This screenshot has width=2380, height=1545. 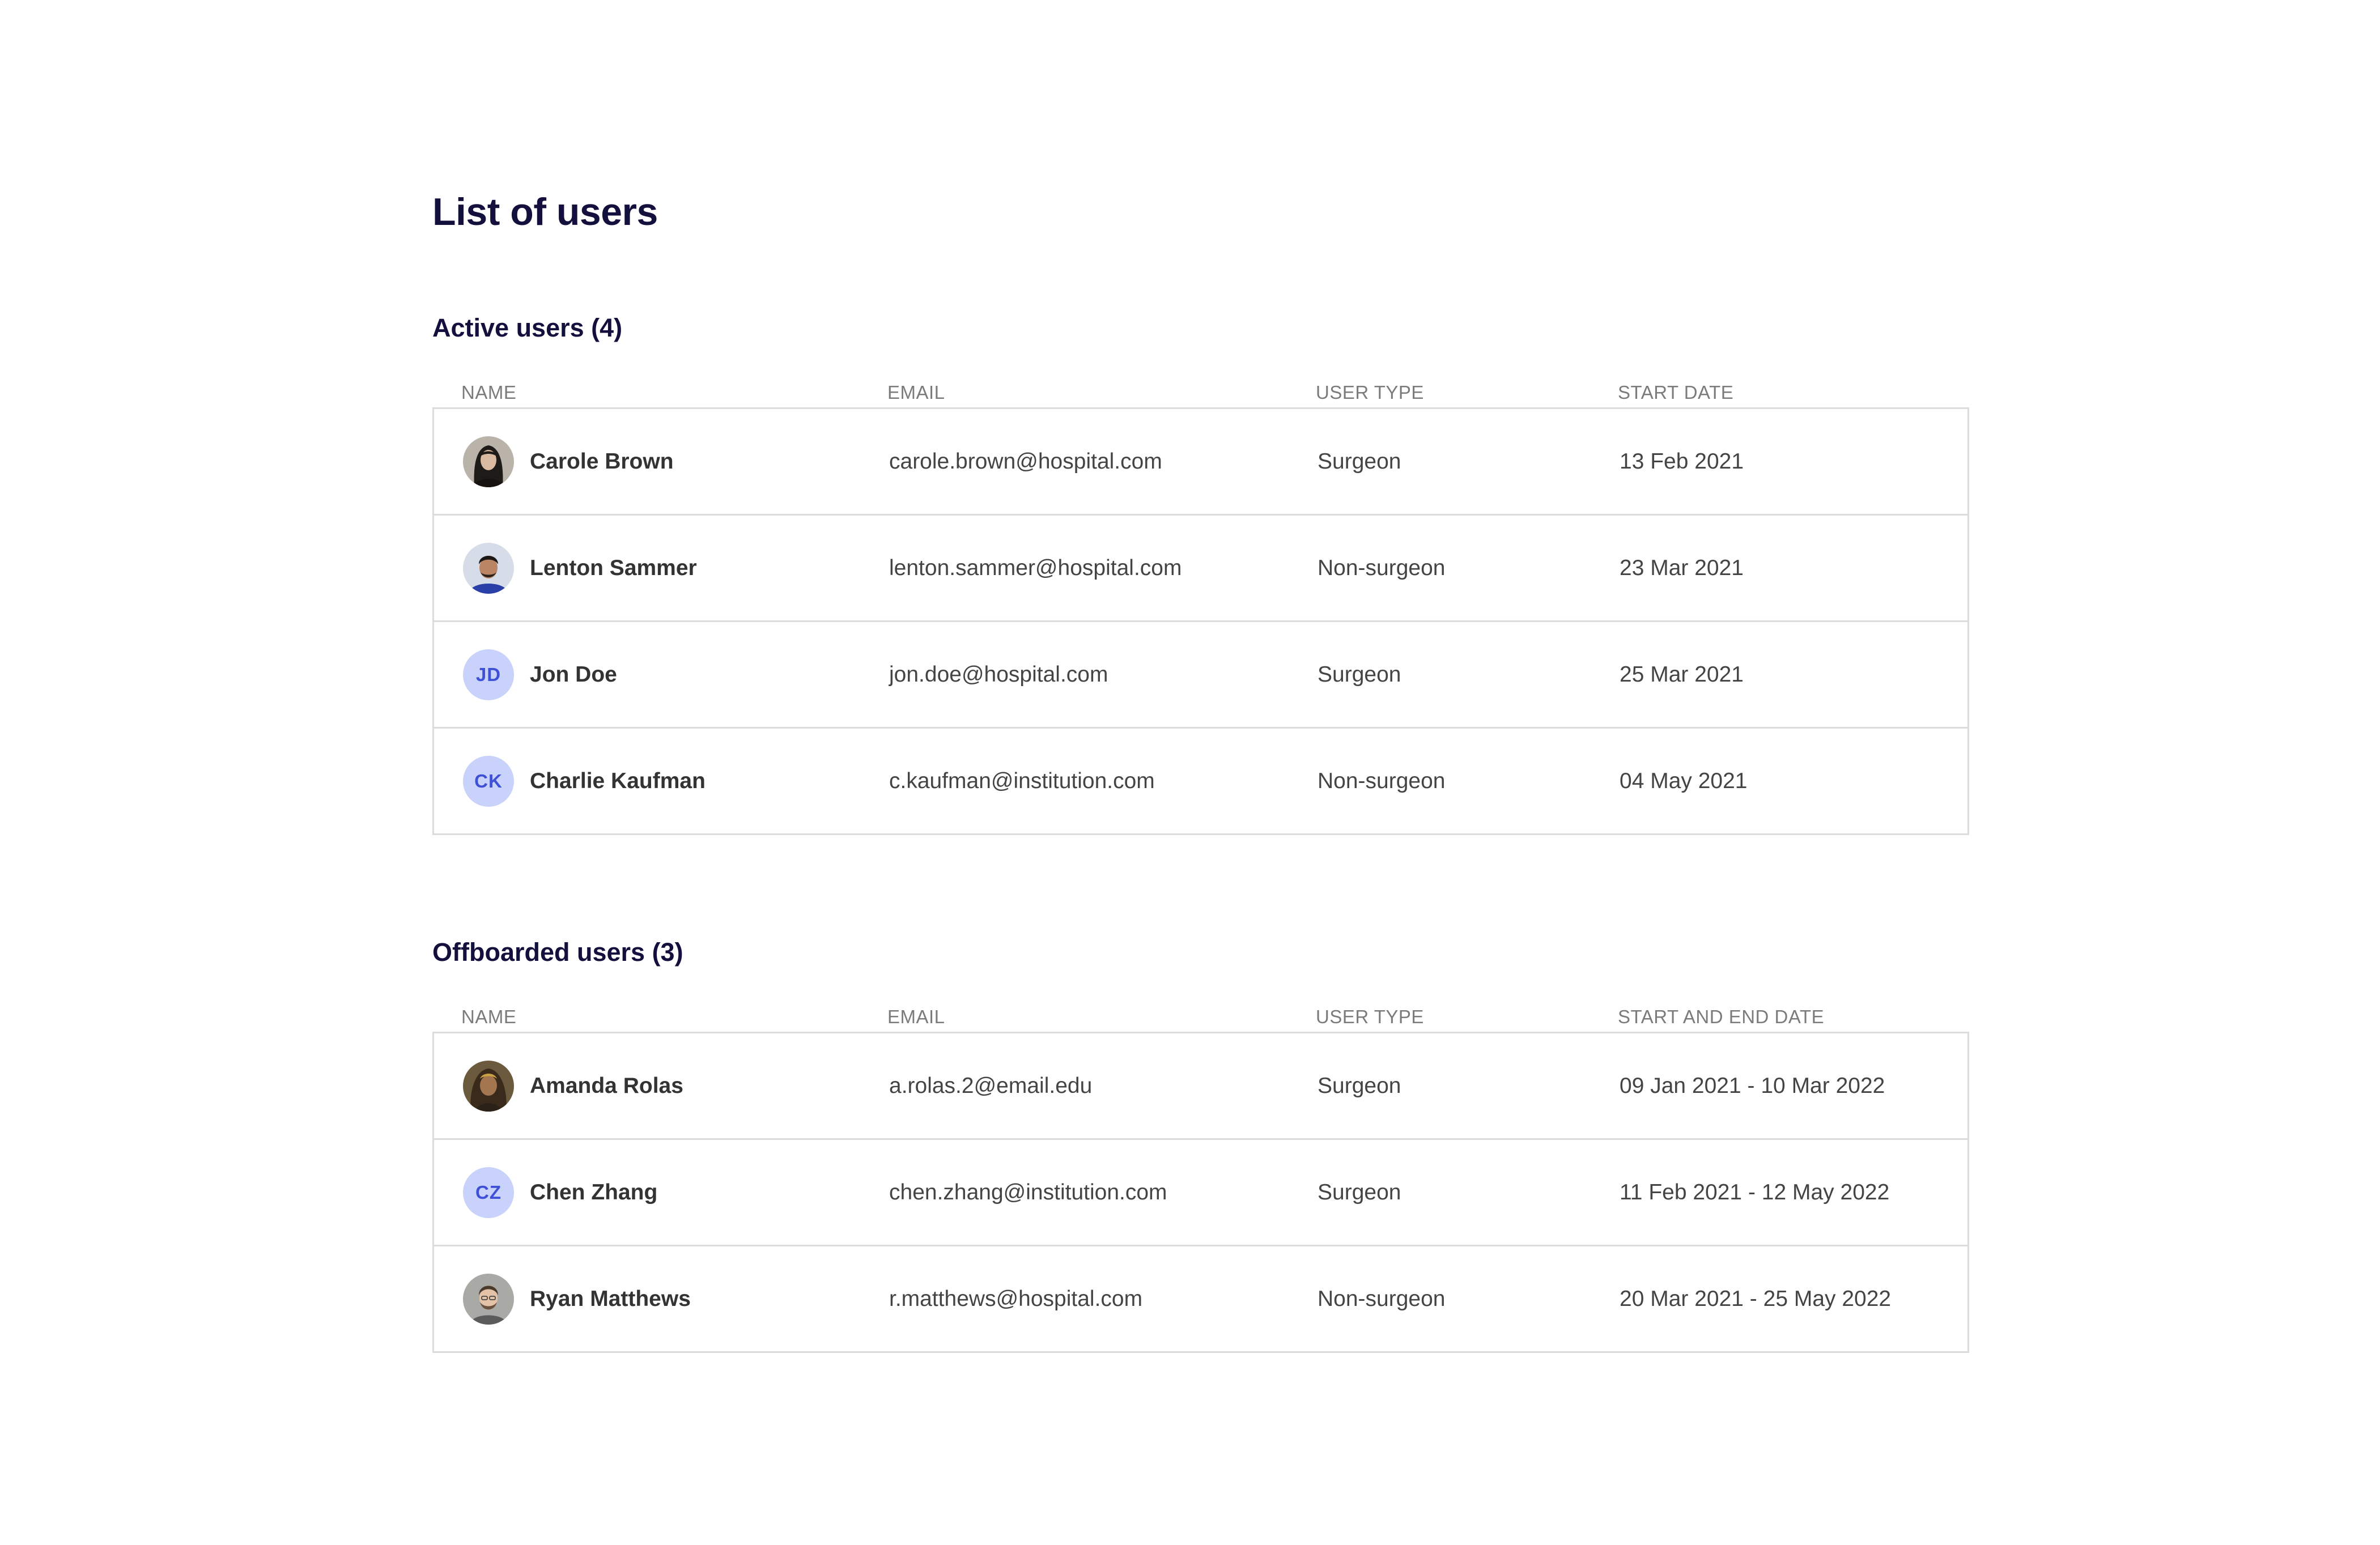 I want to click on user-email: carole.brown@hospital.com, so click(x=1025, y=461).